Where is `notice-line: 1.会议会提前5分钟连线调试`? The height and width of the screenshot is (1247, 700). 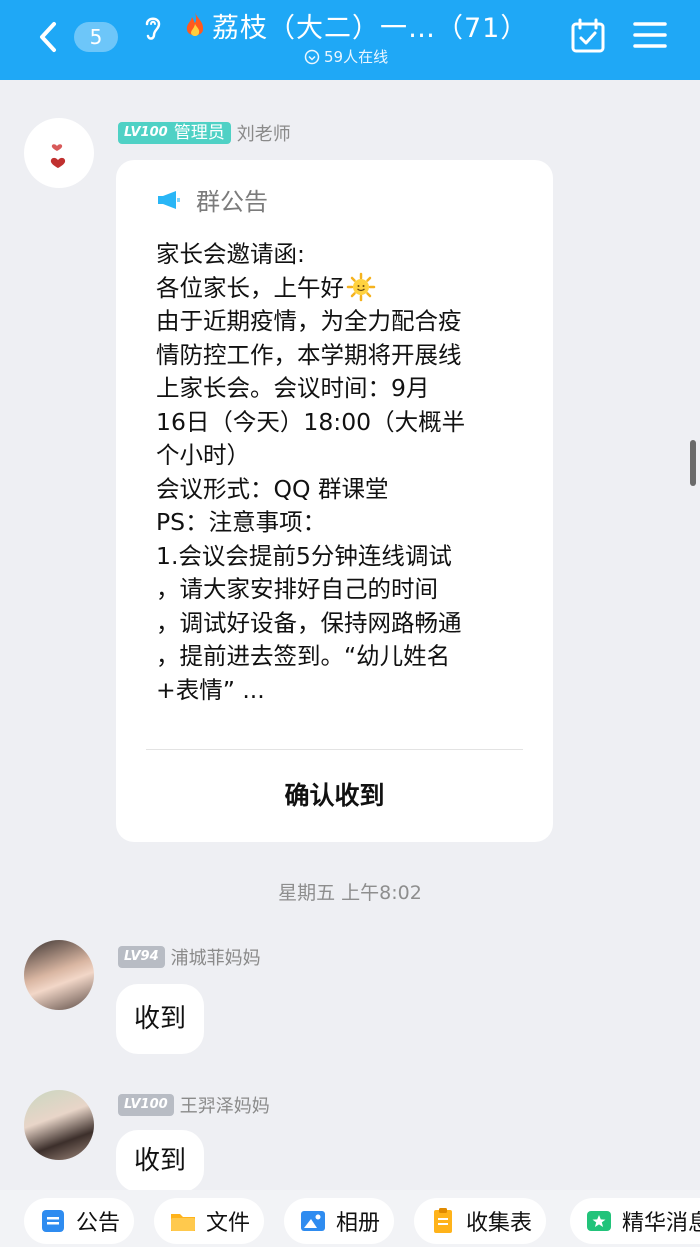
notice-line: 1.会议会提前5分钟连线调试 is located at coordinates (304, 555).